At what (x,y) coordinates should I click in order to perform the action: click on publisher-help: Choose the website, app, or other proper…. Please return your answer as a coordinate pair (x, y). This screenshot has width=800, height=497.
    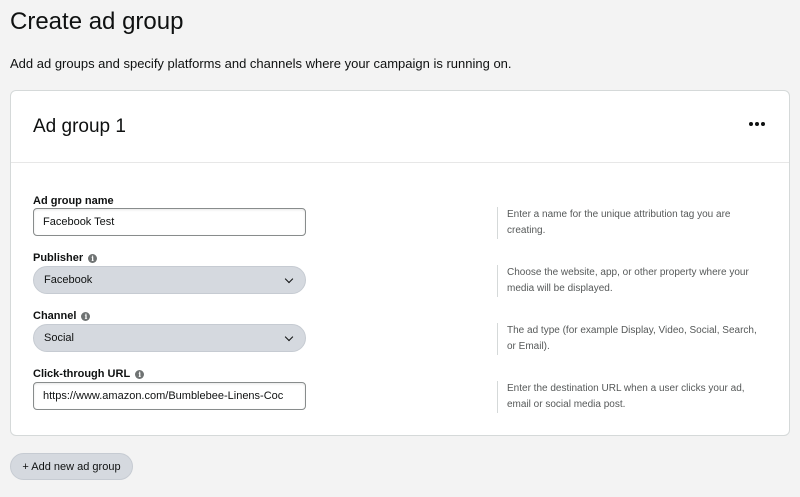
    Looking at the image, I should click on (627, 281).